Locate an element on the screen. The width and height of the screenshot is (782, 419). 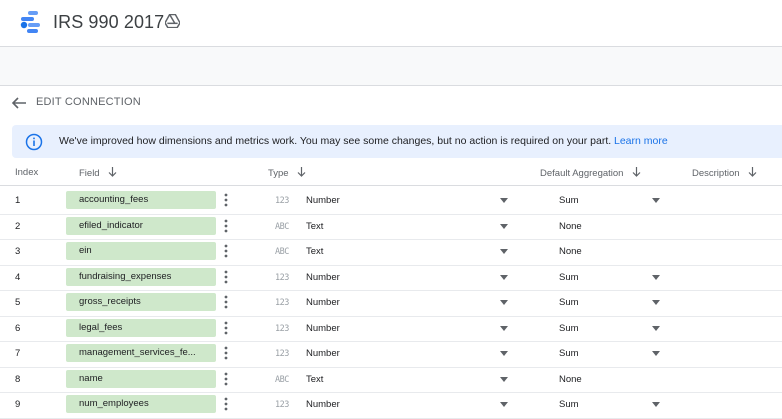
table-row: 1 accounting_fees 123 Number Sum is located at coordinates (391, 201).